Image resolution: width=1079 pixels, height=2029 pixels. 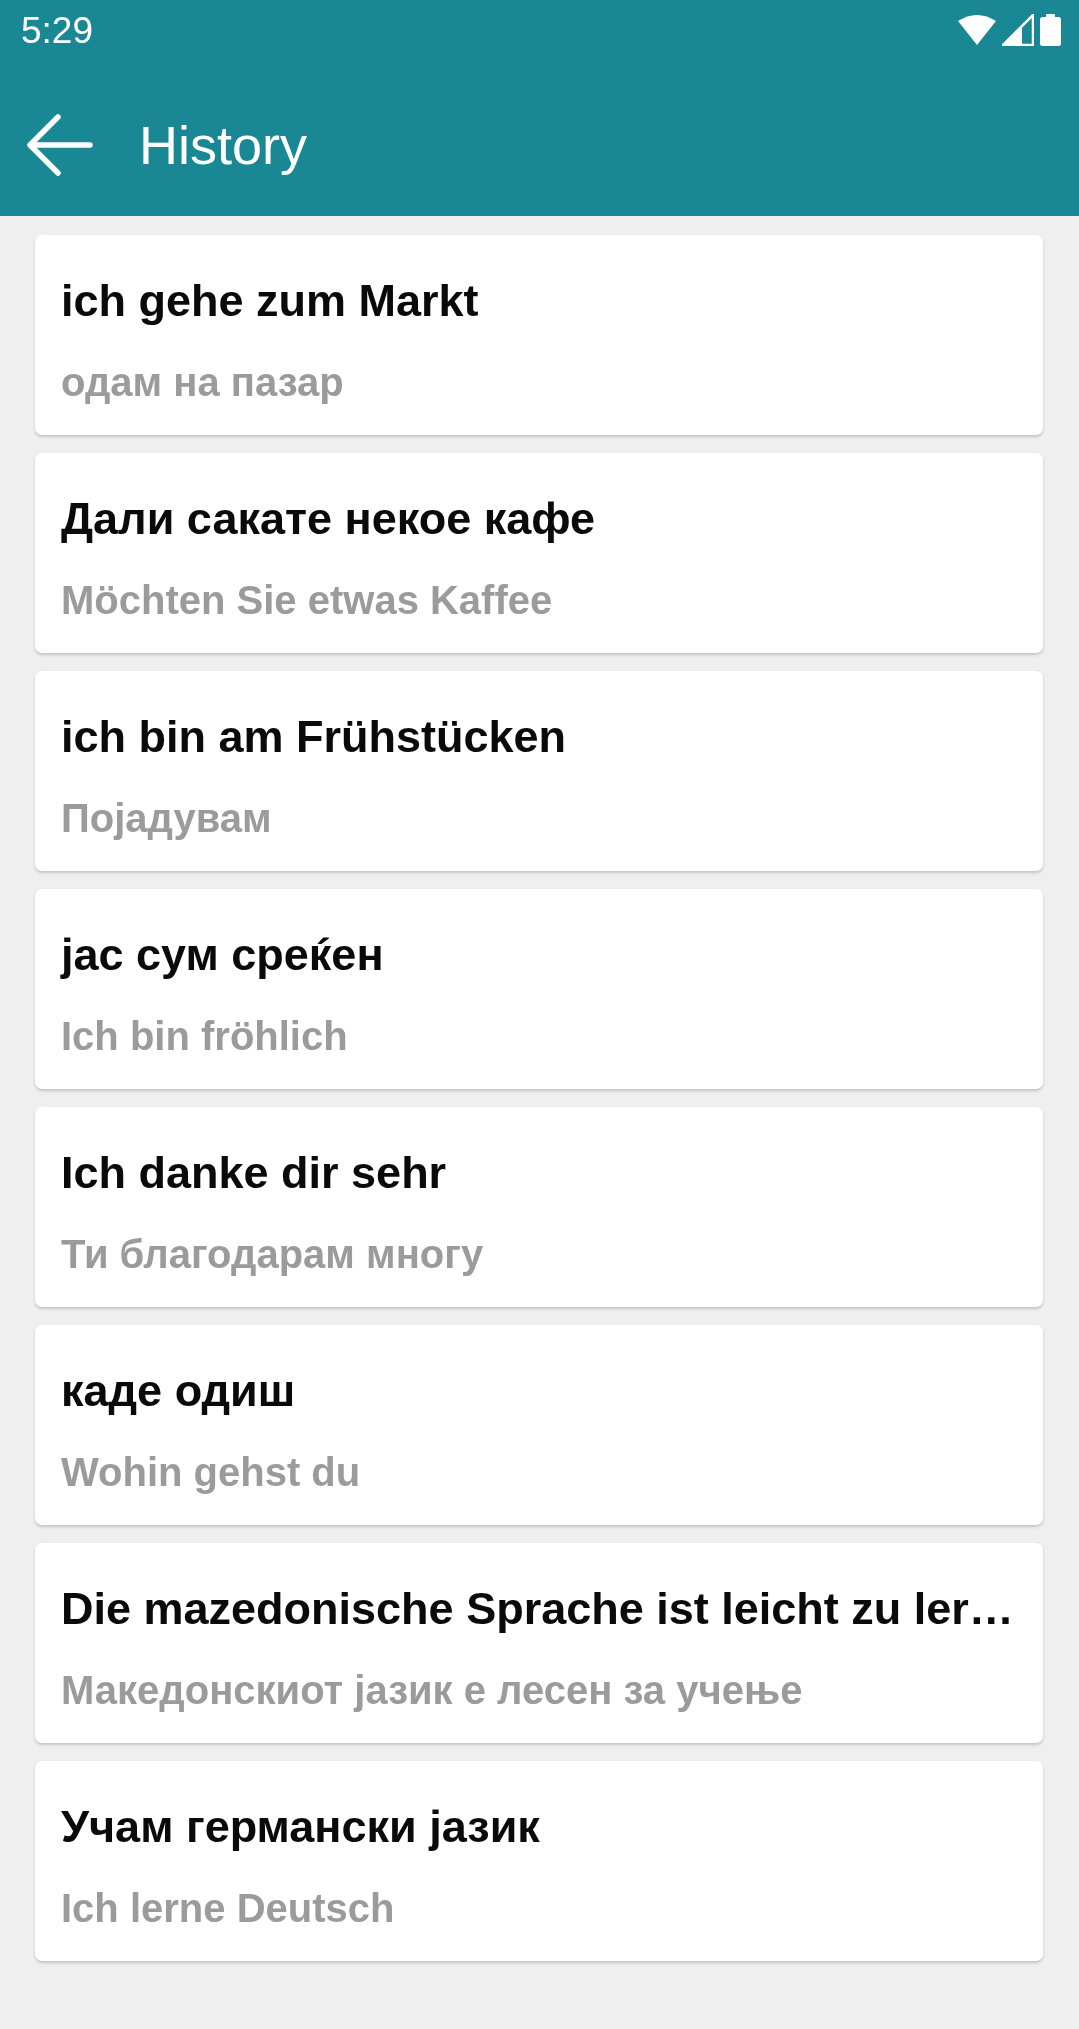 What do you see at coordinates (539, 1643) in the screenshot?
I see `history-card: Die mazedonische Sprache ist leicht zu ler… Македонскиот јазик е лесен за учење` at bounding box center [539, 1643].